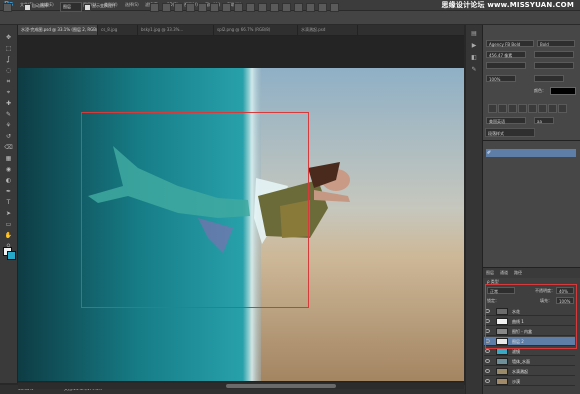 The image size is (580, 394). I want to click on auto-select-value: 图层, so click(67, 6).